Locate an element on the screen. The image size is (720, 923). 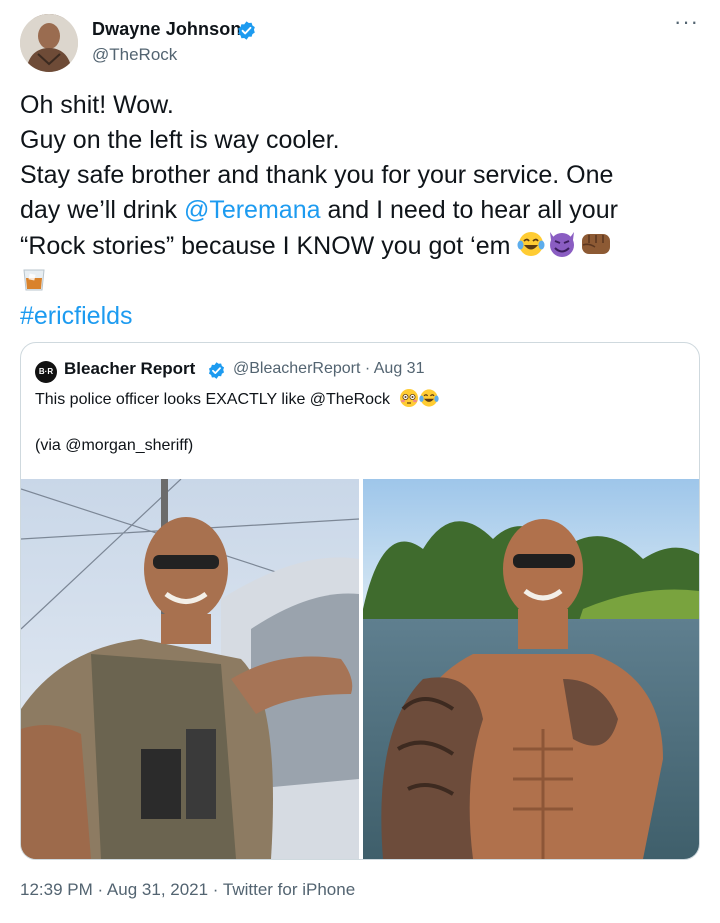
mention-link: @Teremana is located at coordinates (252, 210).